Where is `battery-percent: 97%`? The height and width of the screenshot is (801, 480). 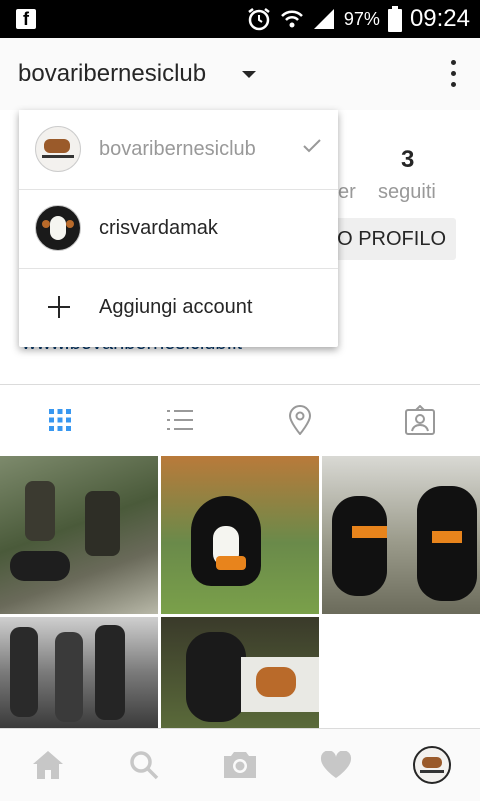 battery-percent: 97% is located at coordinates (361, 18).